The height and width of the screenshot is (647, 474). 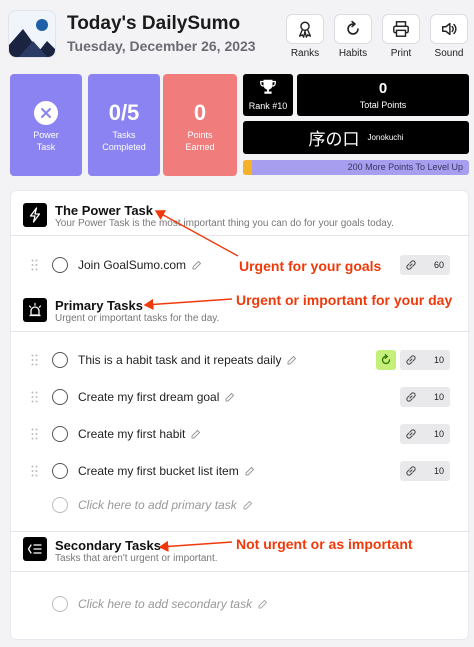 I want to click on add-primary-task-input: Click here to add primary task, so click(x=165, y=505).